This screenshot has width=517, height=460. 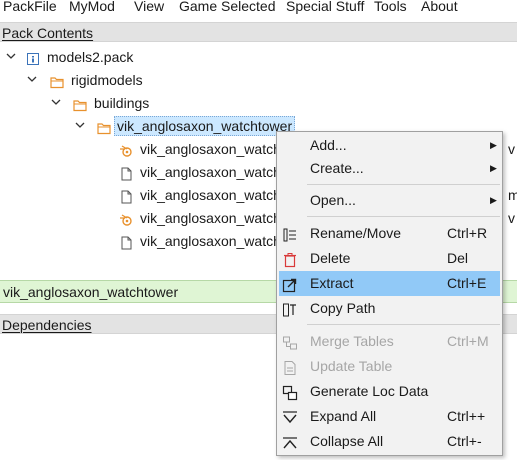 What do you see at coordinates (290, 417) in the screenshot?
I see `expand-icon` at bounding box center [290, 417].